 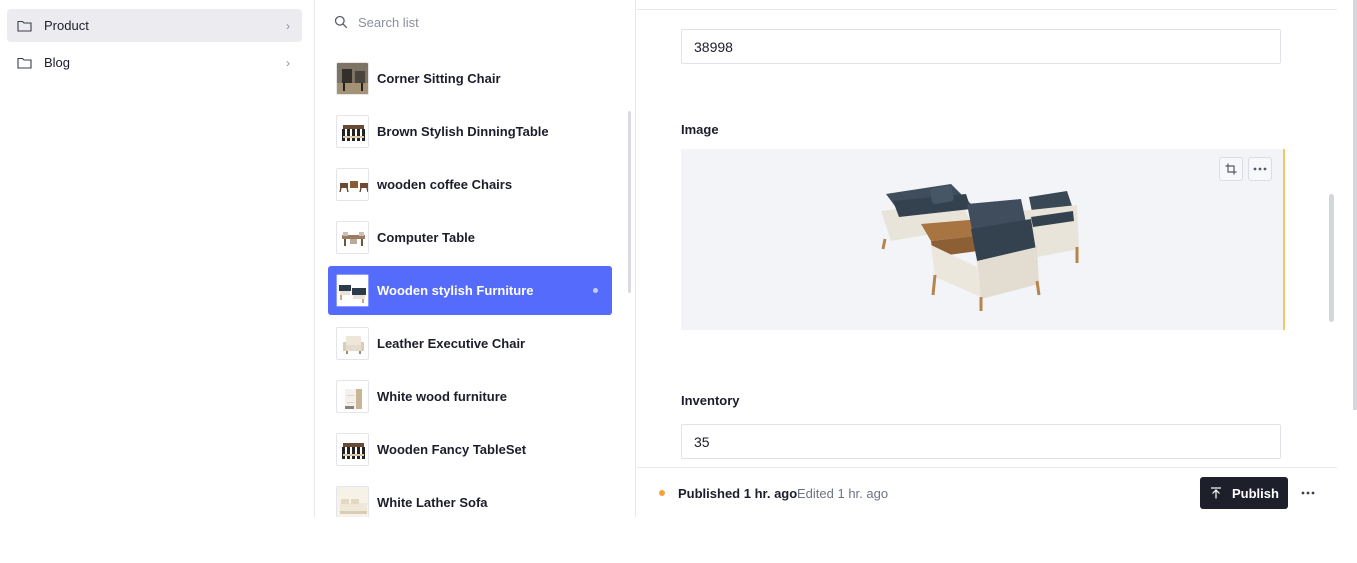 I want to click on image-field-label: Image, so click(x=700, y=129).